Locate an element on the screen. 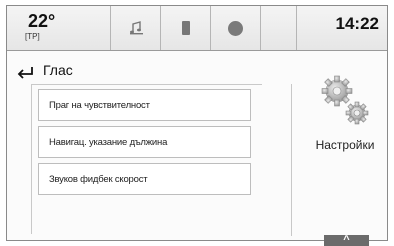 The width and height of the screenshot is (394, 246). menu-item-sensitivity-threshold: Праг на чувствителност is located at coordinates (144, 105).